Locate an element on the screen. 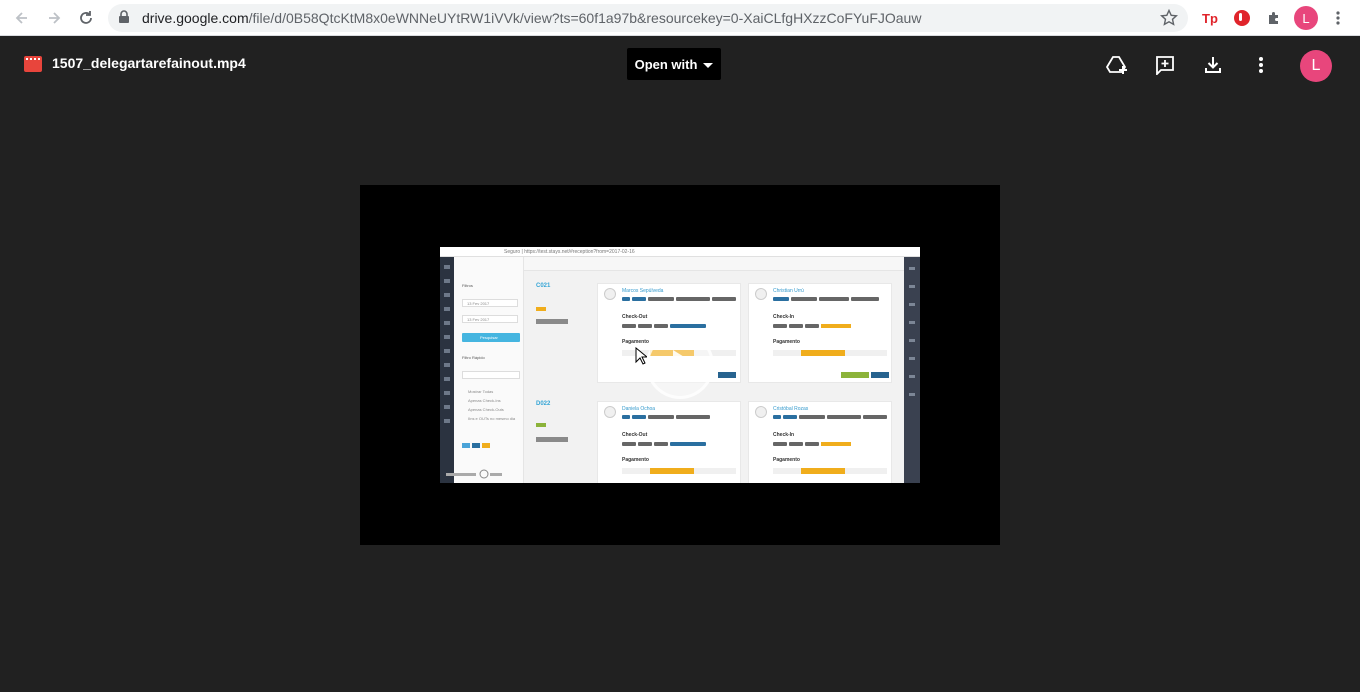 Image resolution: width=1360 pixels, height=692 pixels. add-comment-button is located at coordinates (1165, 65).